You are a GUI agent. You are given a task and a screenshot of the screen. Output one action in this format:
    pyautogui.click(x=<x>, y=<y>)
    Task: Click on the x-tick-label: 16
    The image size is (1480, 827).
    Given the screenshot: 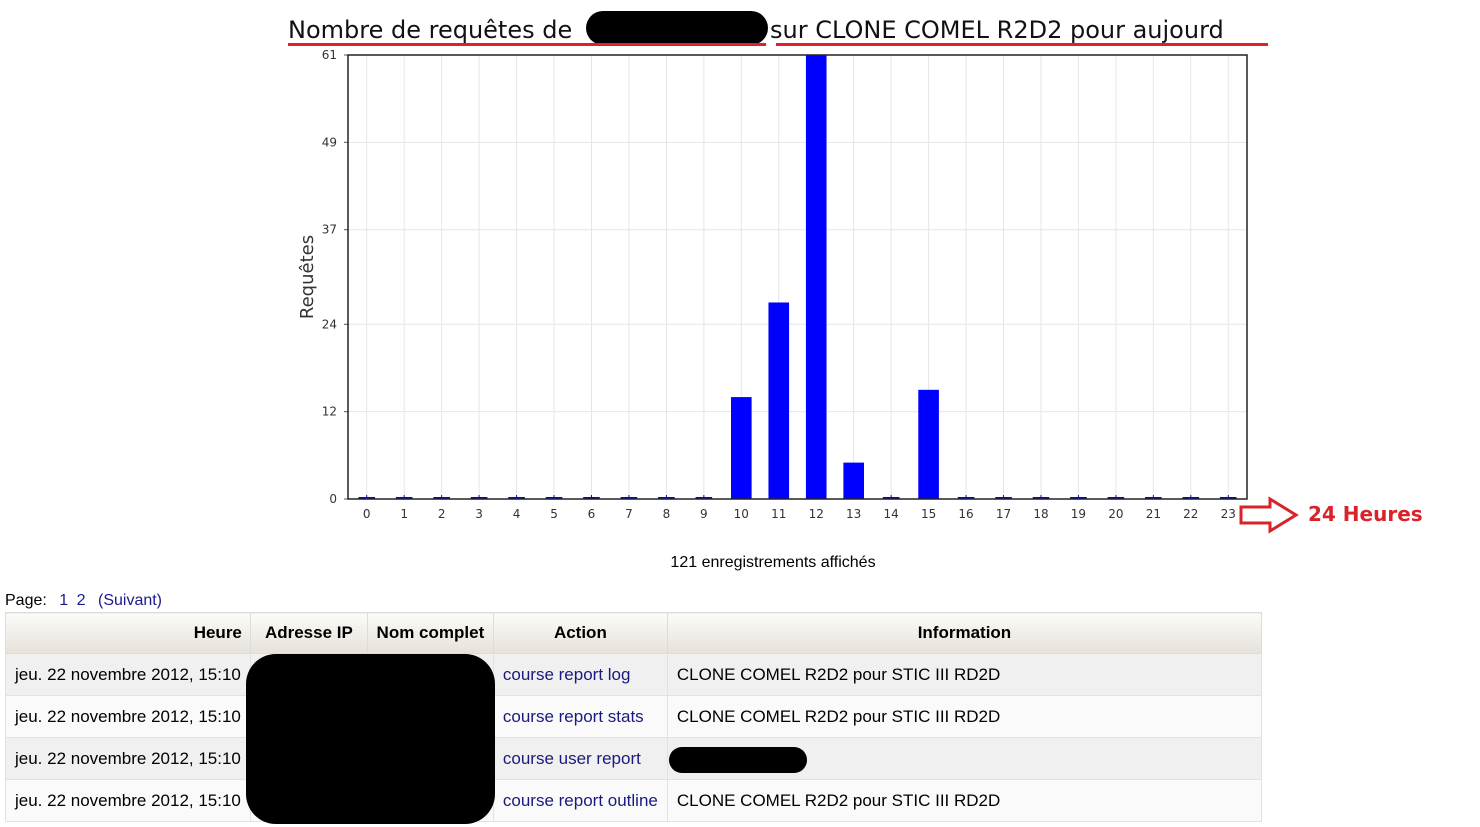 What is the action you would take?
    pyautogui.click(x=965, y=514)
    